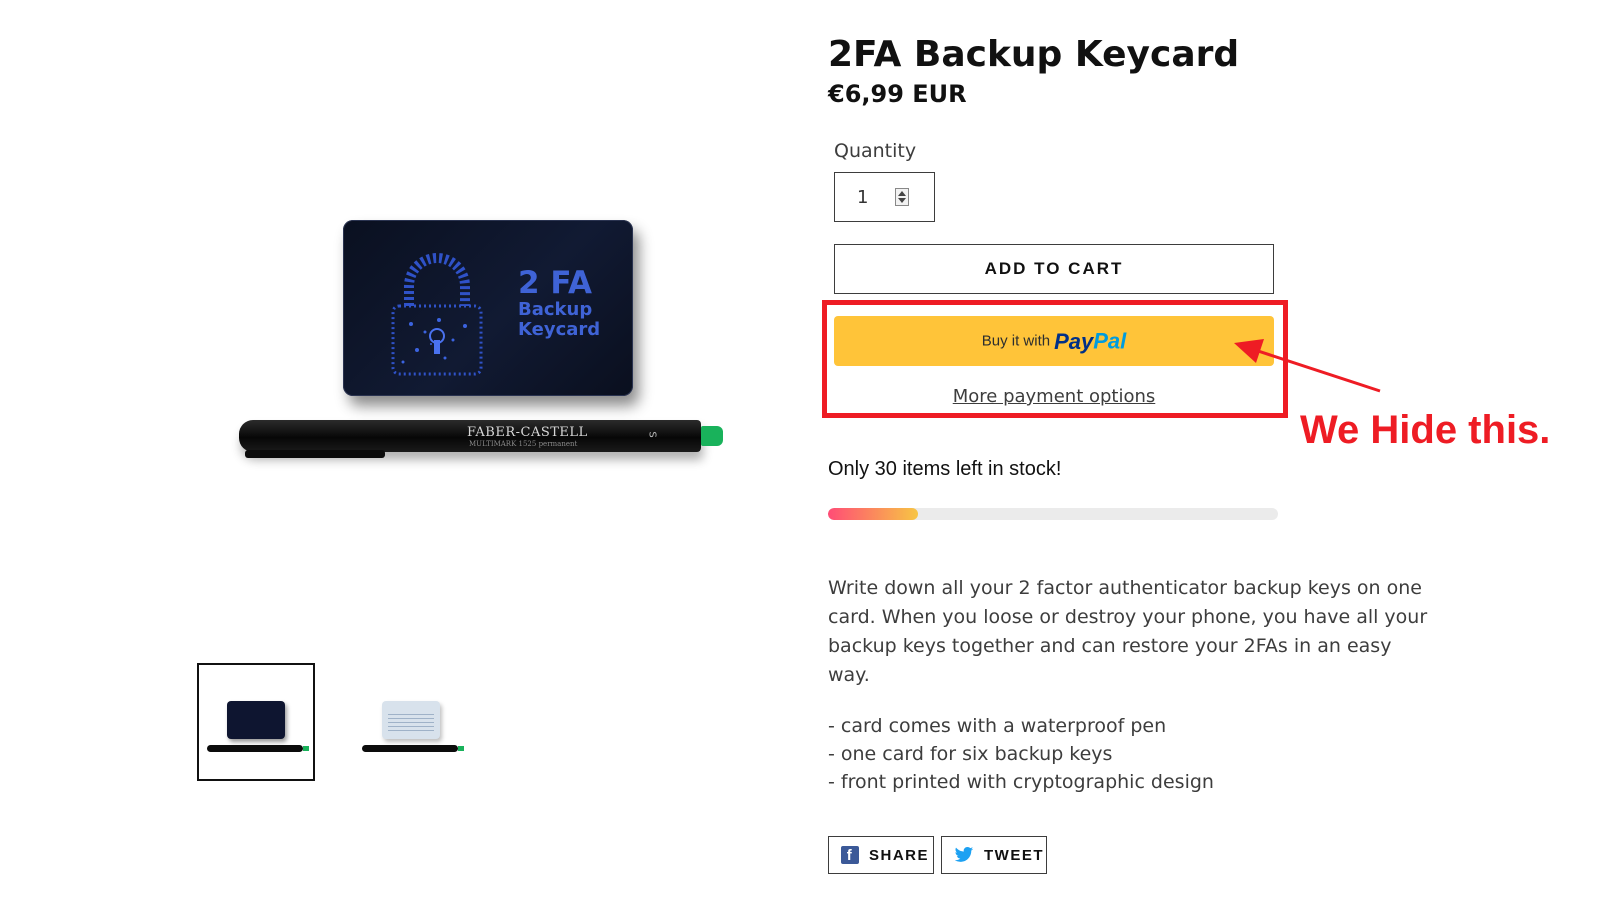 The height and width of the screenshot is (900, 1600). I want to click on pen-size-text: S, so click(652, 434).